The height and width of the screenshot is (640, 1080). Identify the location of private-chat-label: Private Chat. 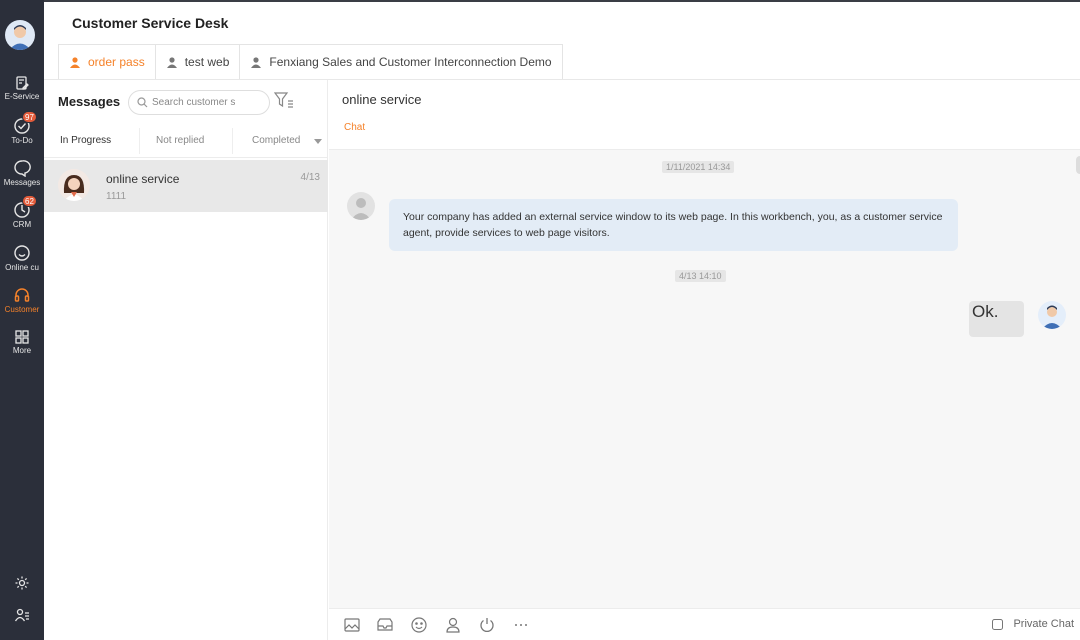
(1043, 624).